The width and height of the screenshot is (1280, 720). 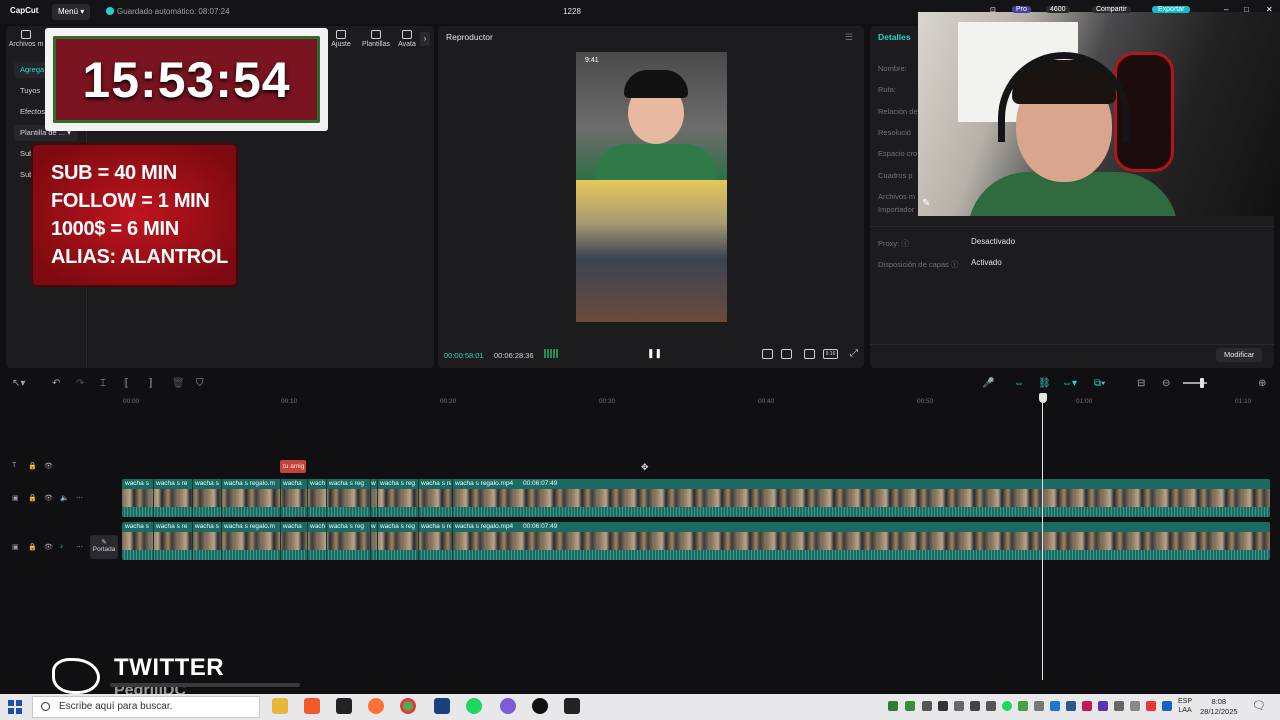 What do you see at coordinates (1219, 707) in the screenshot?
I see `taskbar-clock: 8:08 28/12/2025` at bounding box center [1219, 707].